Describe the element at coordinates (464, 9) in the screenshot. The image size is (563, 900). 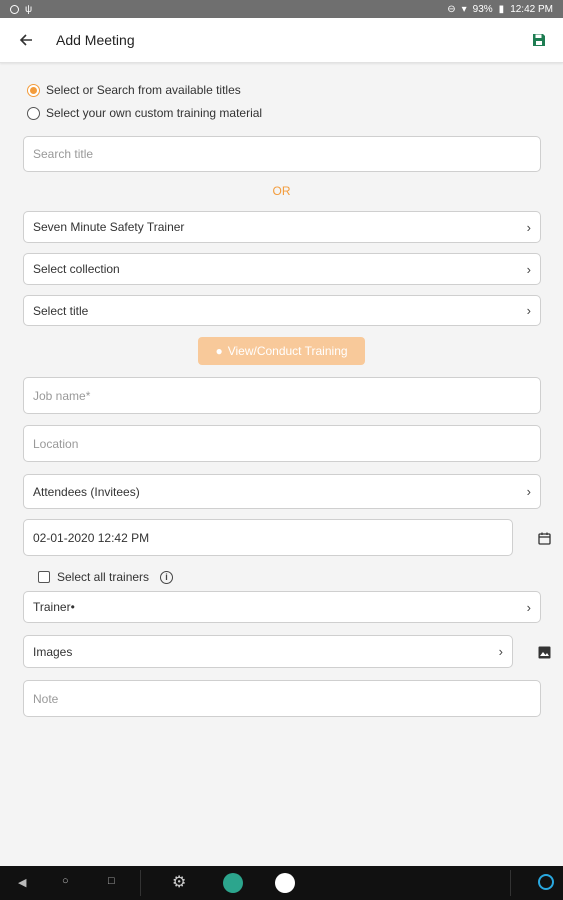
I see `wifi-icon: ▾` at that location.